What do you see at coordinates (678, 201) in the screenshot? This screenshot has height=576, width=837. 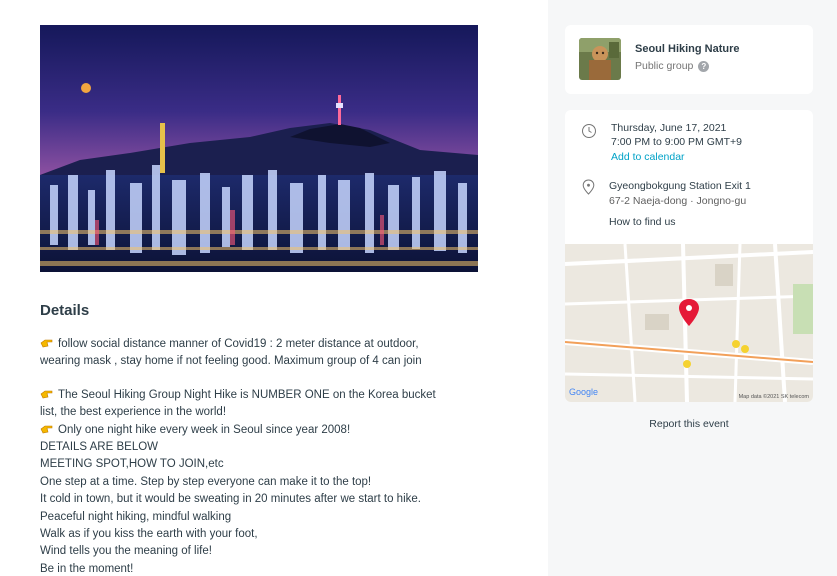 I see `venue-address: 67-2 Naeja-dong · Jongno-gu` at bounding box center [678, 201].